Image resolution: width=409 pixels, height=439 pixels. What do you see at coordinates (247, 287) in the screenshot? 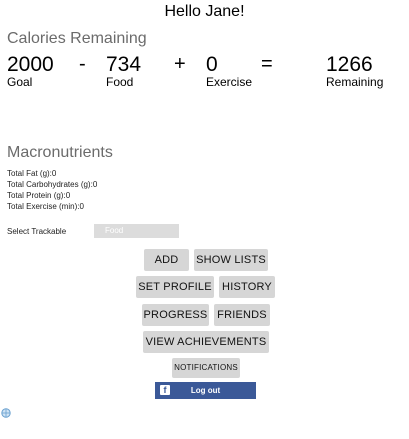
I see `history-button: HISTORY` at bounding box center [247, 287].